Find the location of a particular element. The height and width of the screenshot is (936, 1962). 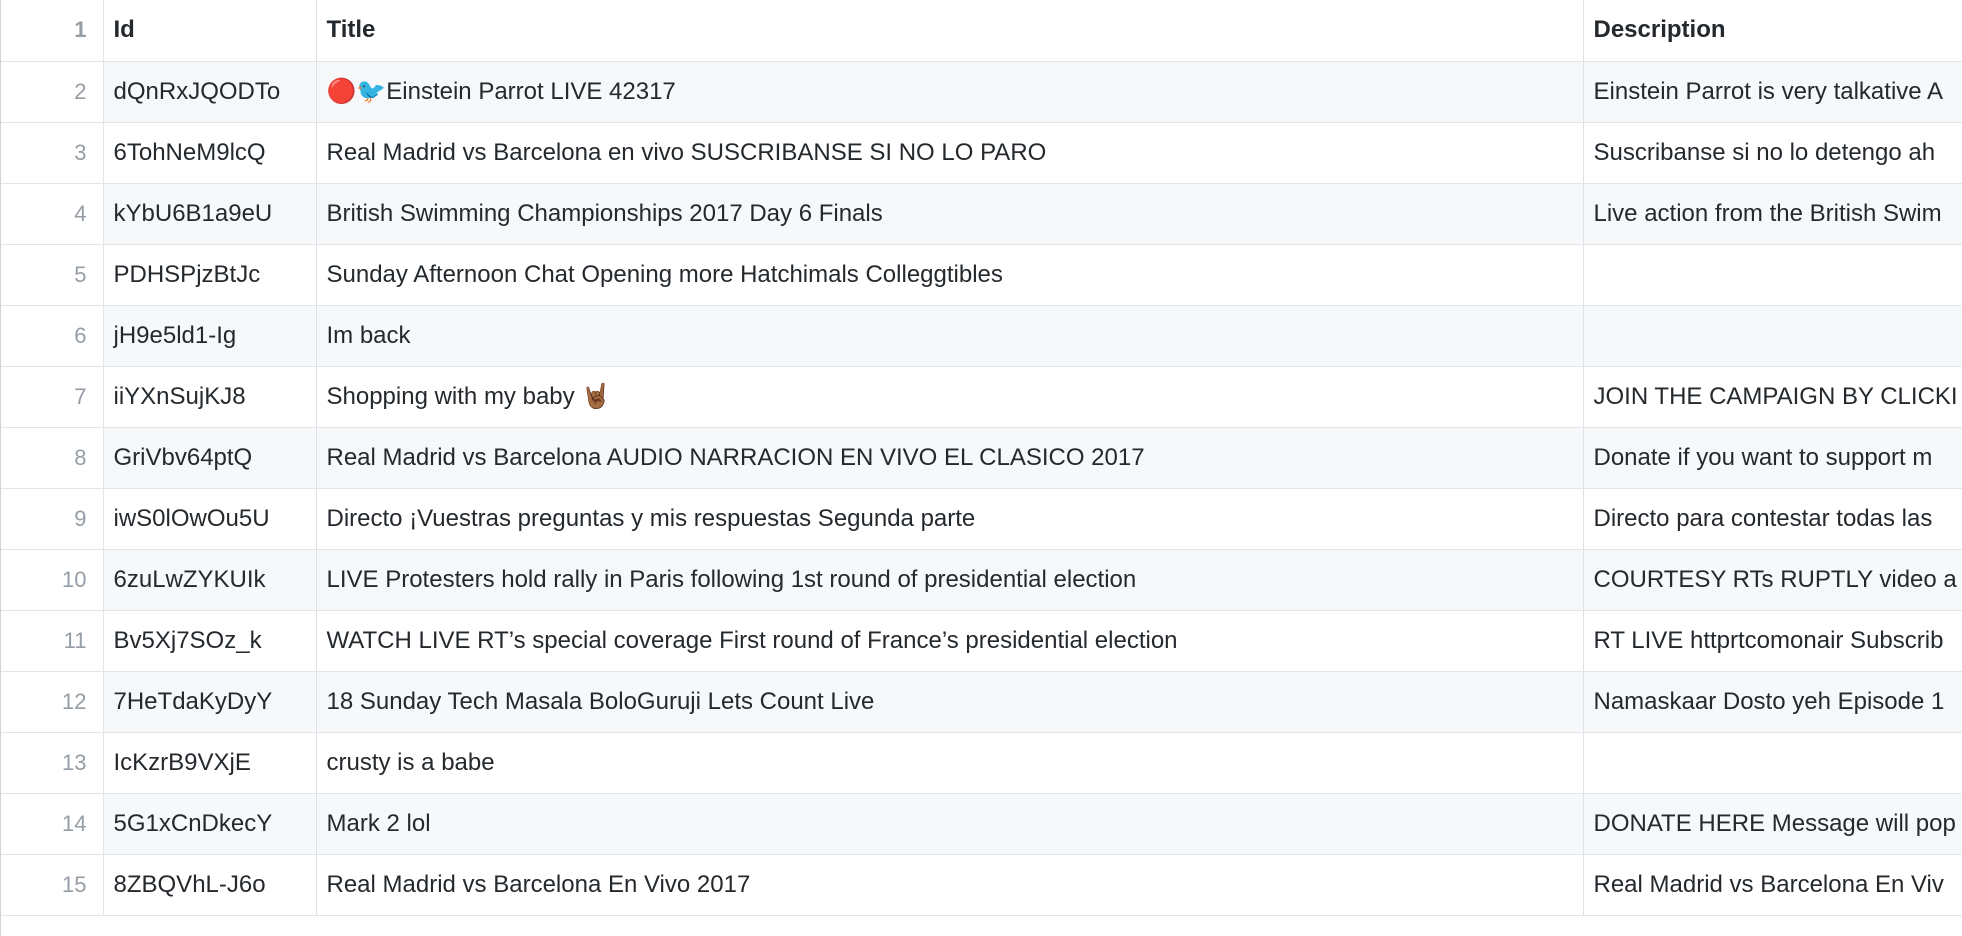

line-number: 3 is located at coordinates (52, 153).